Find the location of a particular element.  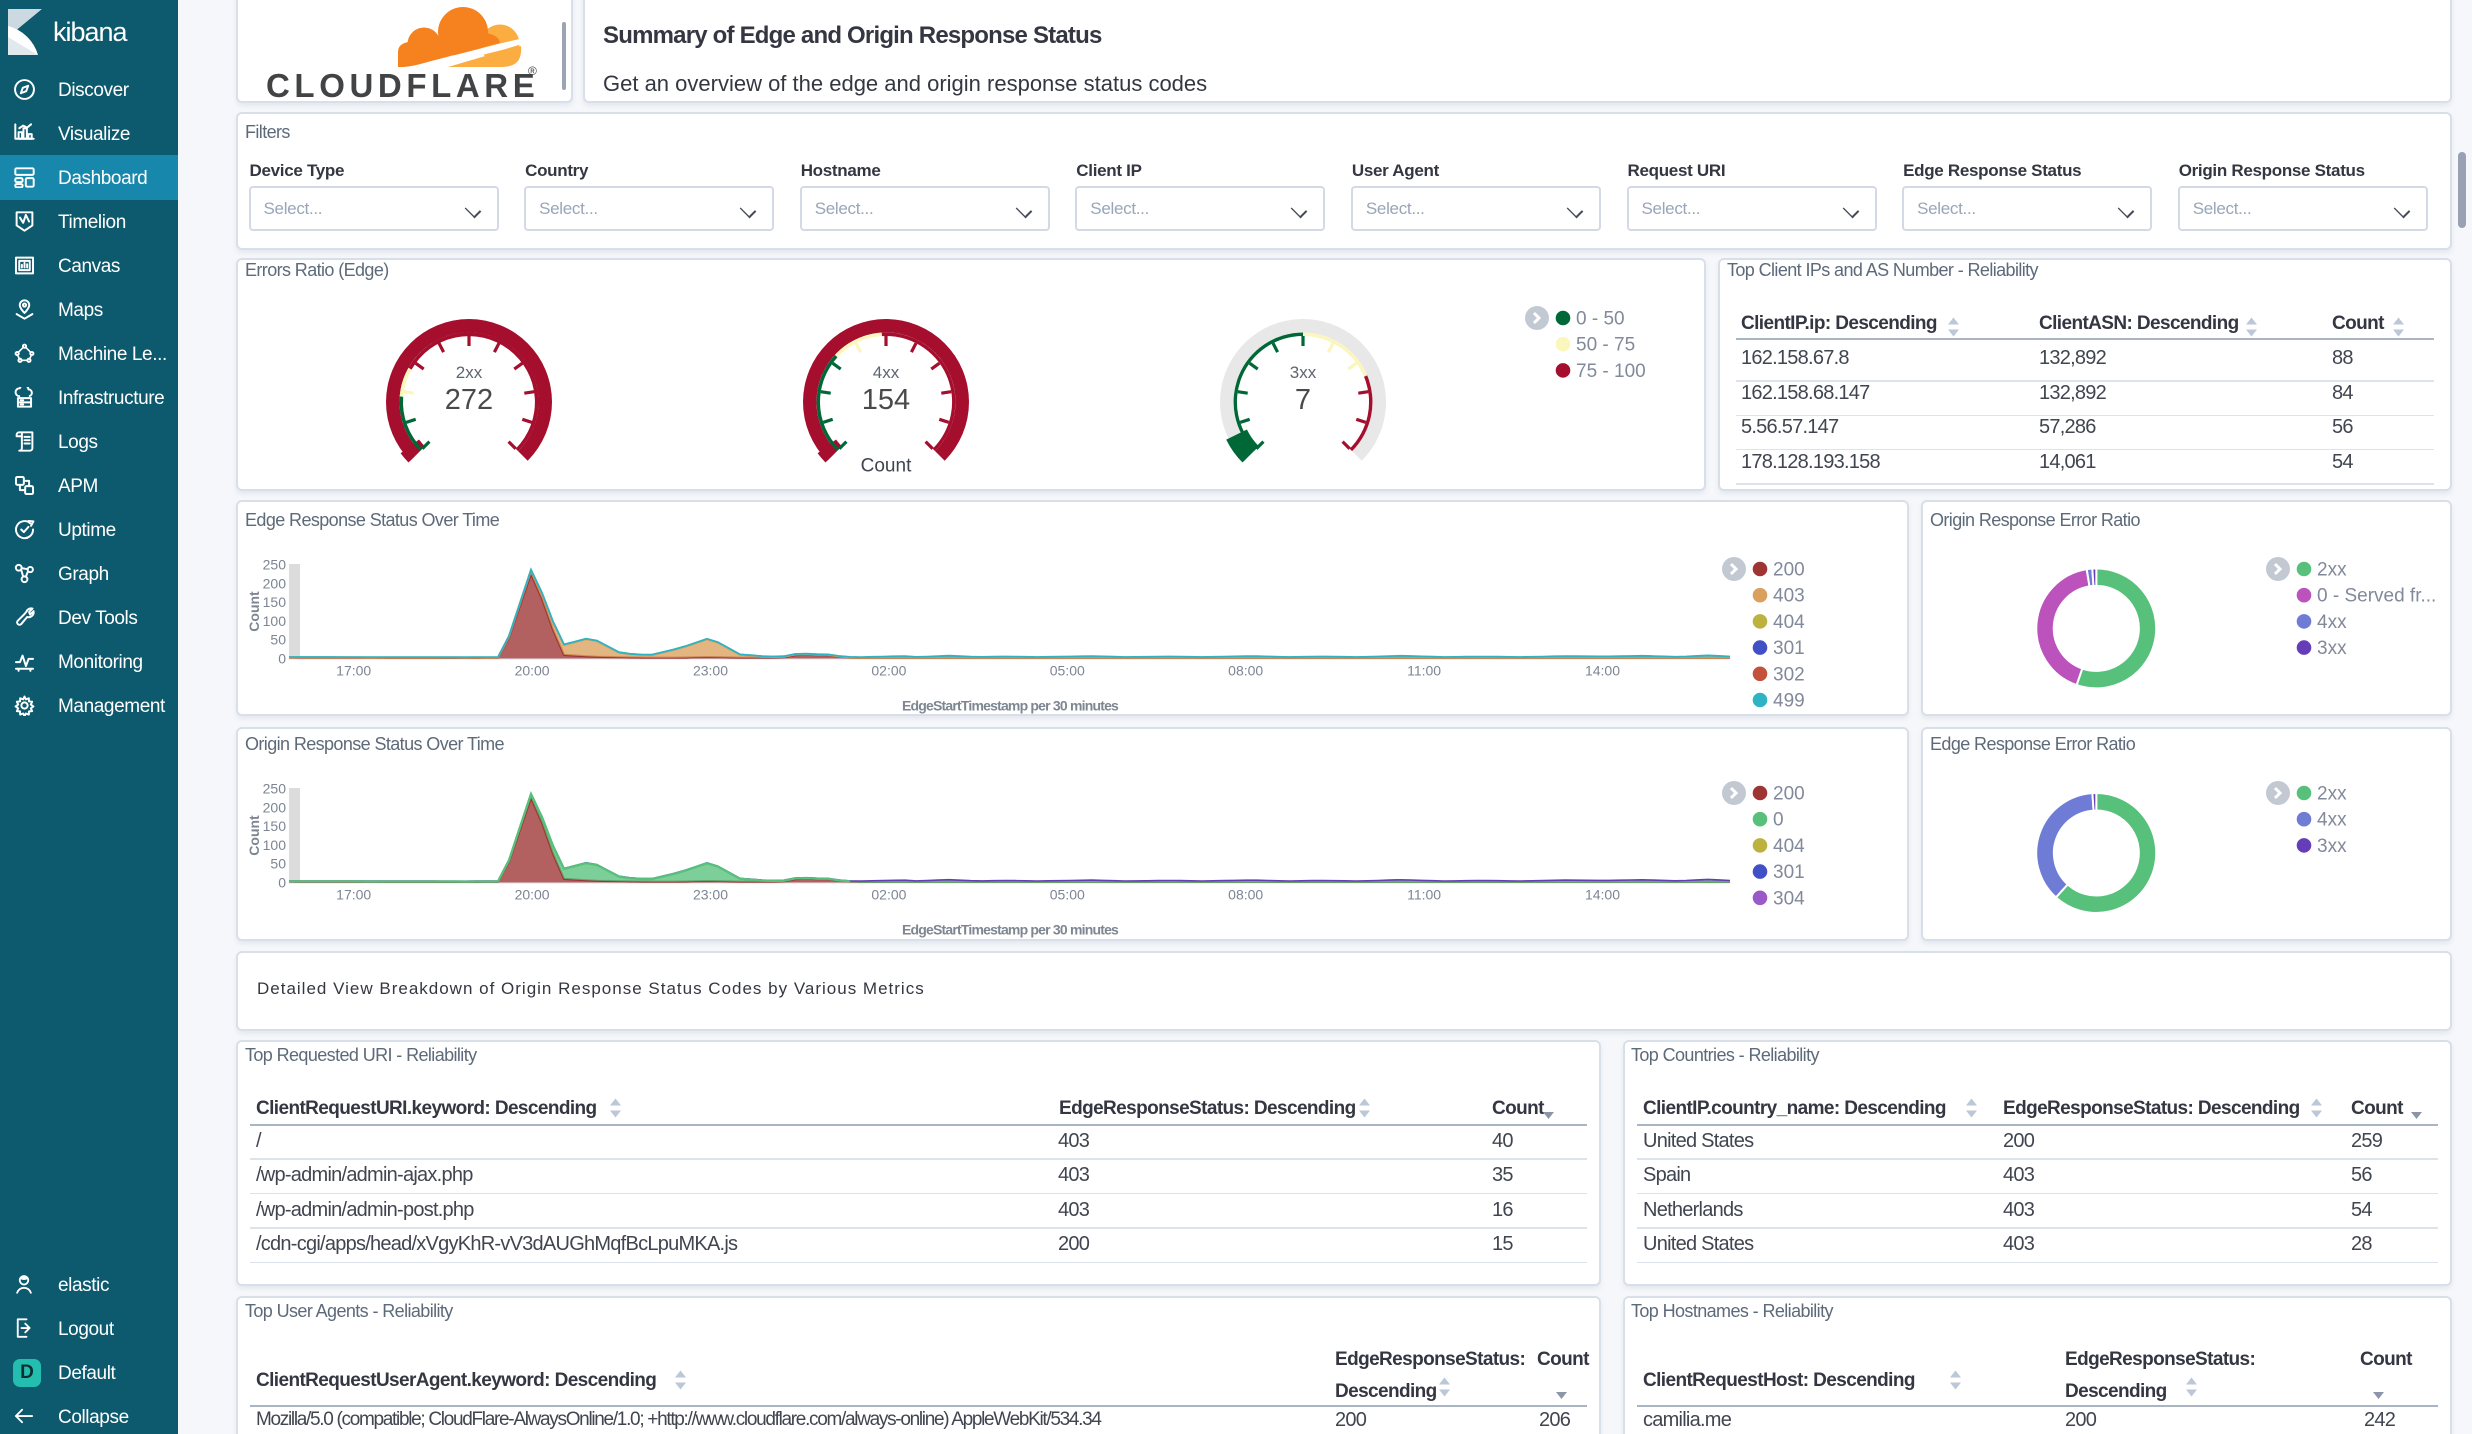

svg-text: 7 is located at coordinates (1303, 400).